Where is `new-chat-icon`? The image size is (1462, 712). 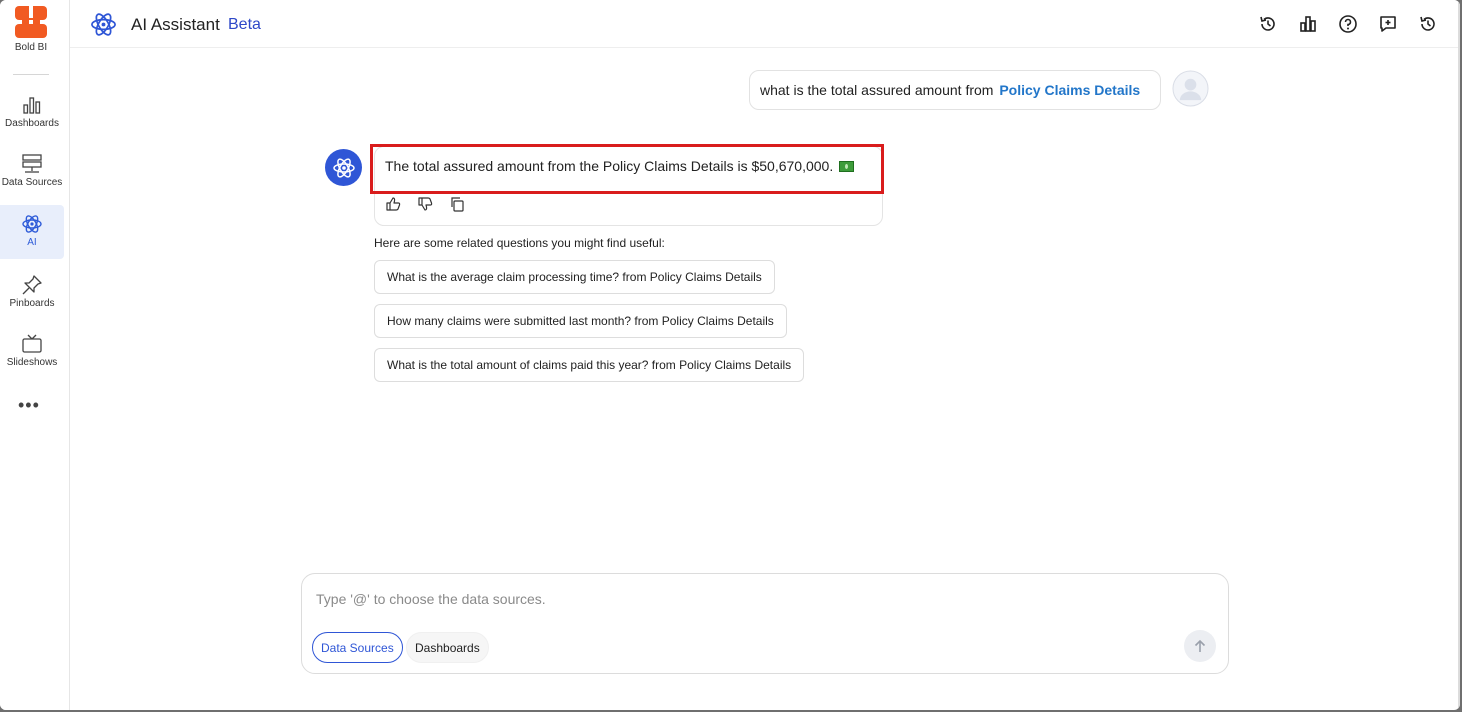
new-chat-icon is located at coordinates (1388, 24).